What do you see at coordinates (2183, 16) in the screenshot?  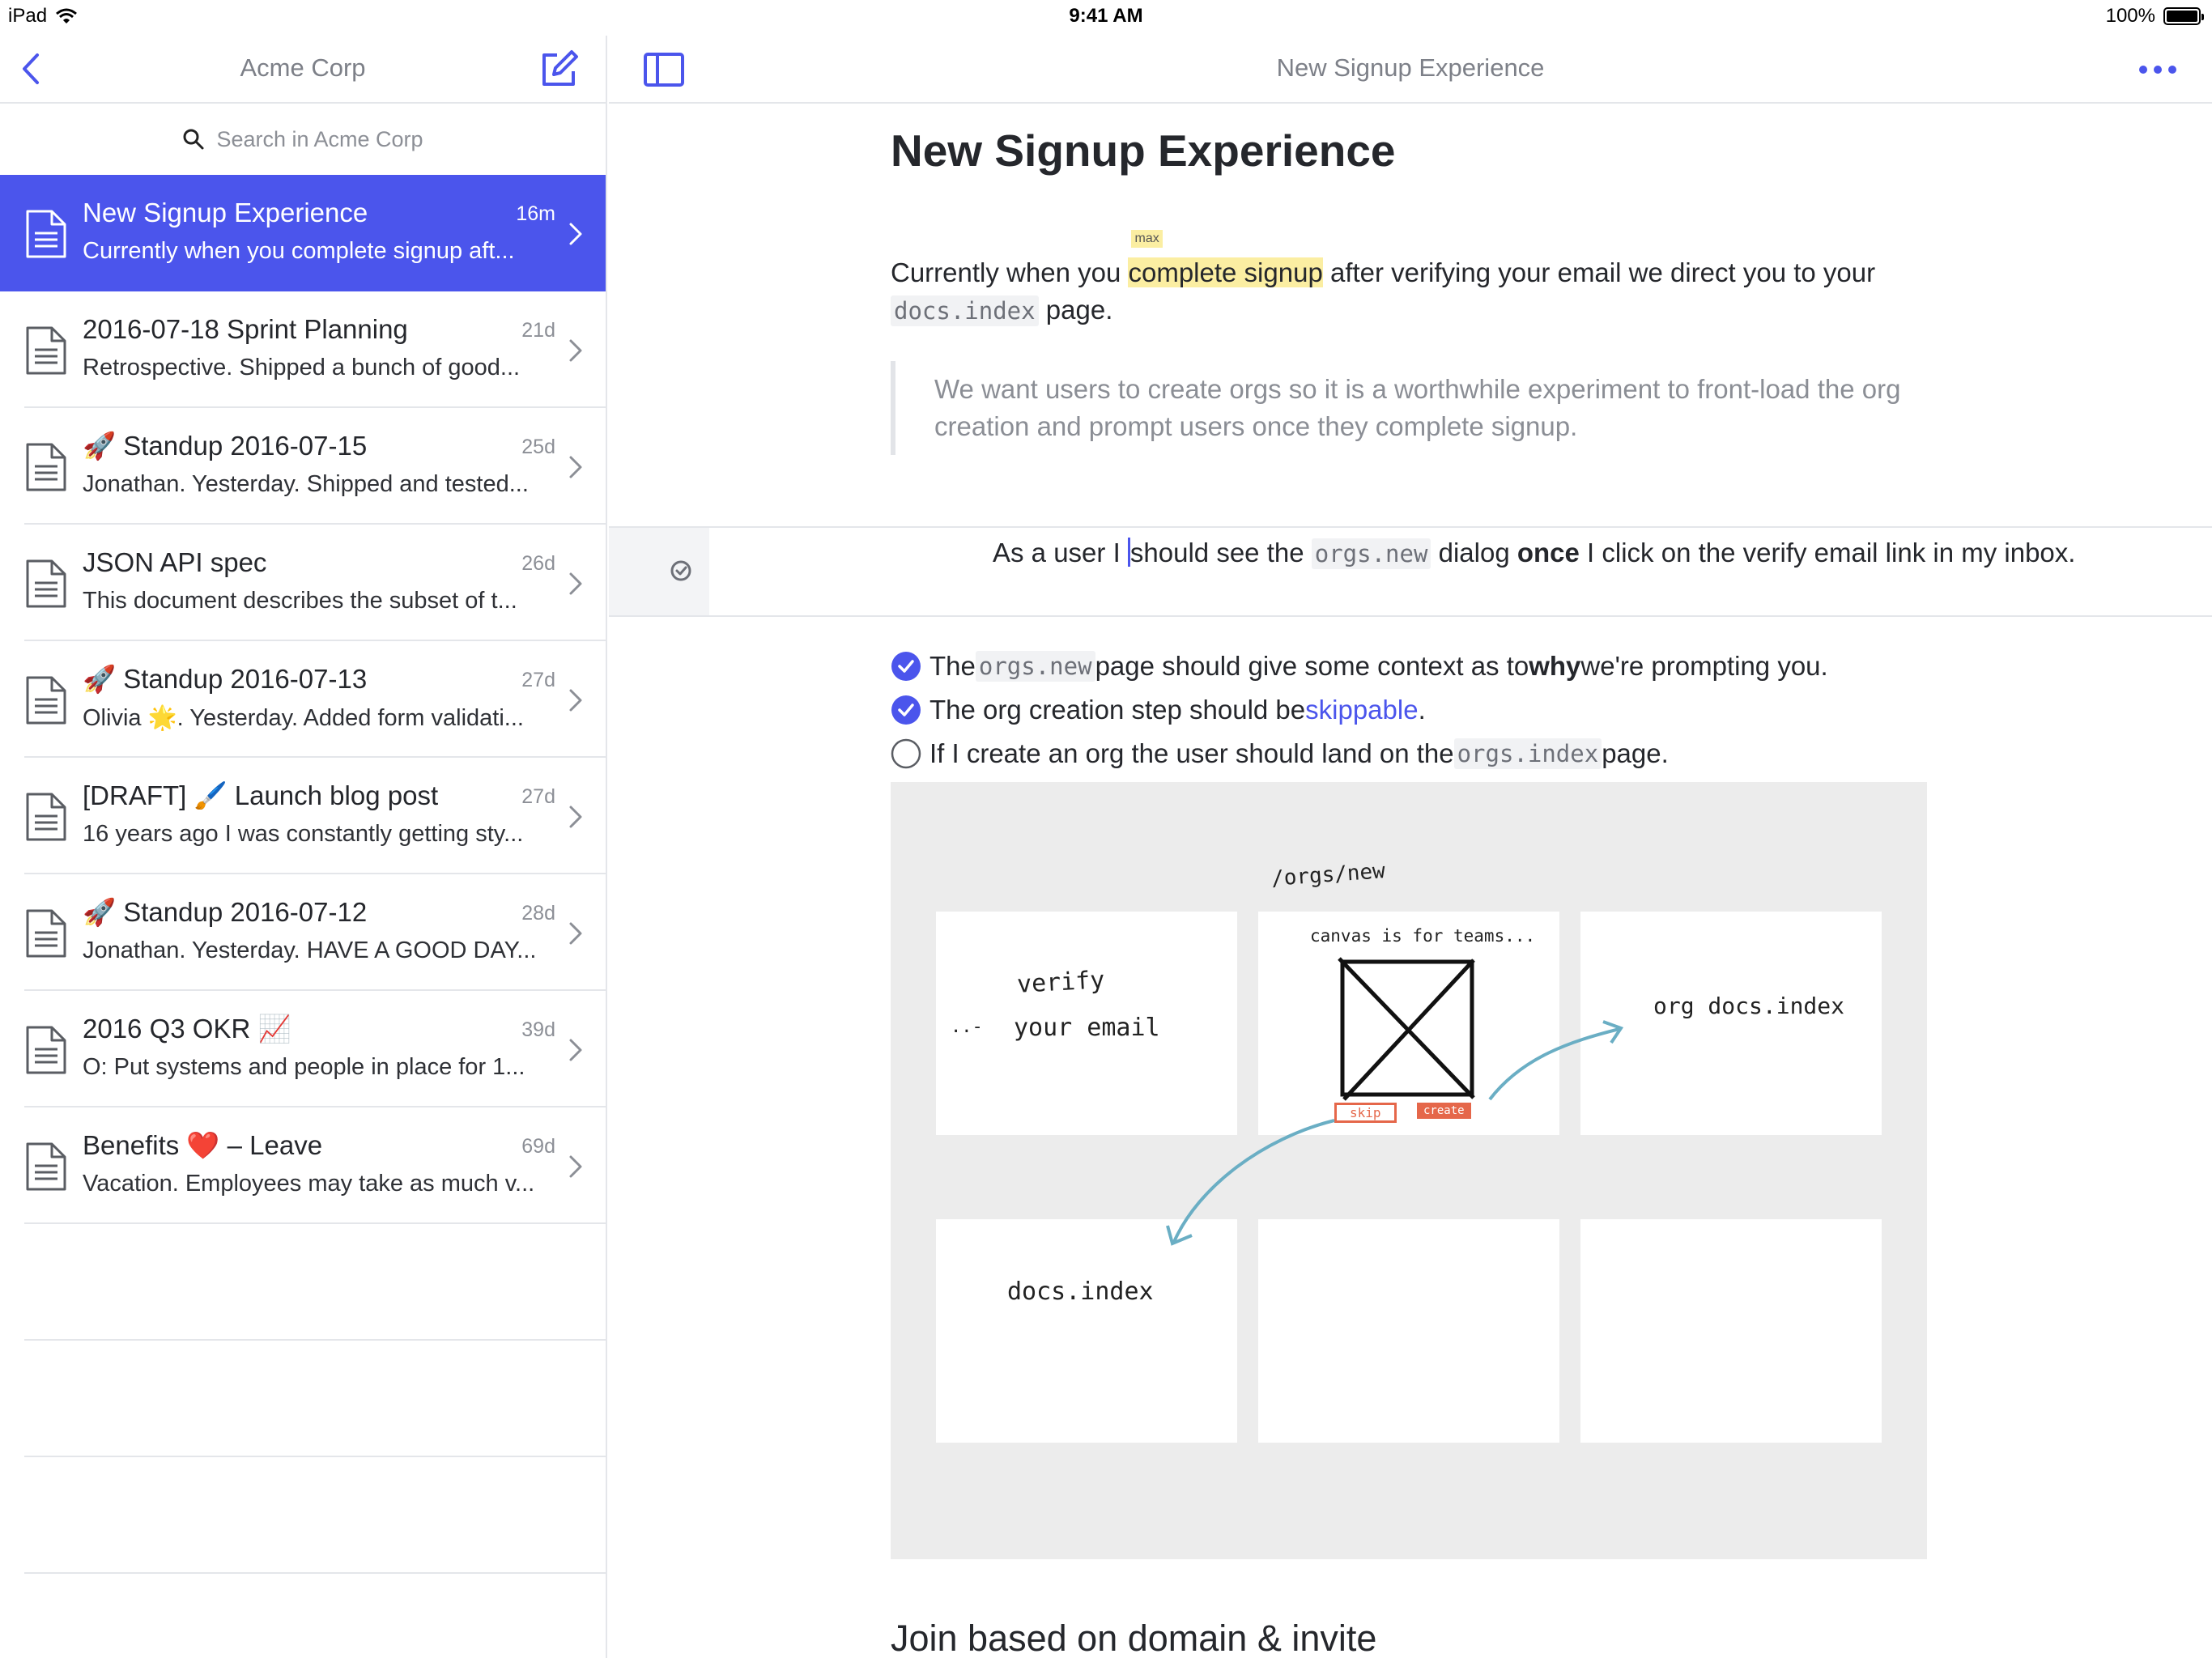 I see `battery-icon` at bounding box center [2183, 16].